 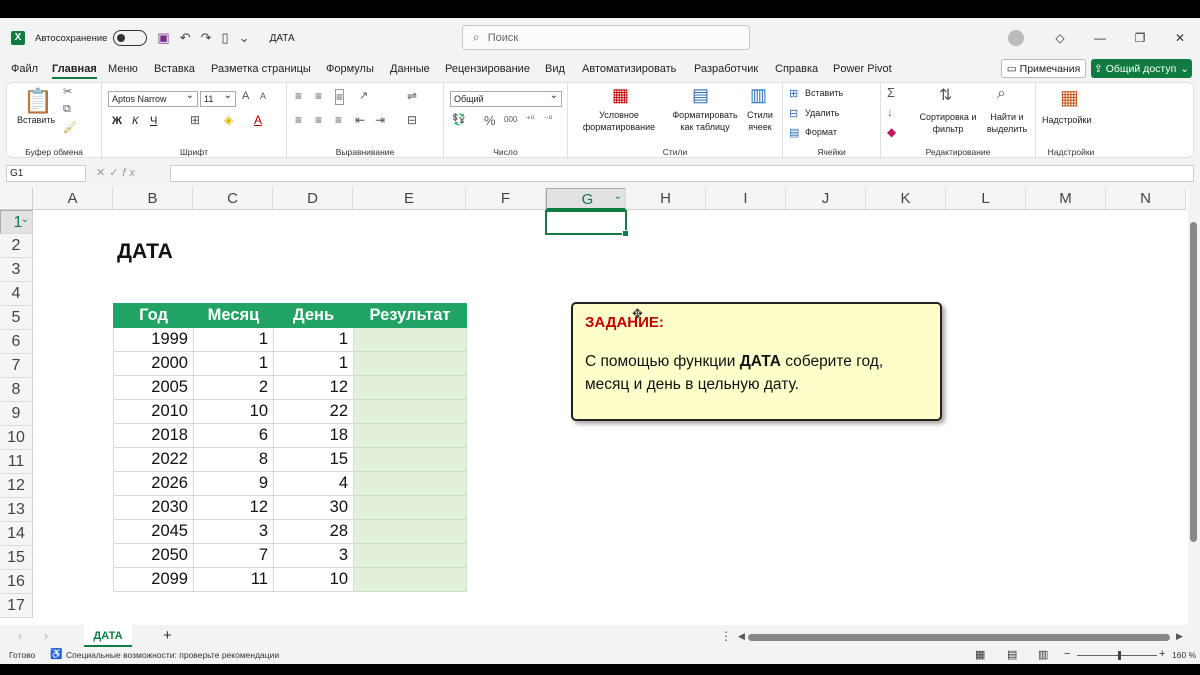 What do you see at coordinates (130, 38) in the screenshot?
I see `autosave-toggle` at bounding box center [130, 38].